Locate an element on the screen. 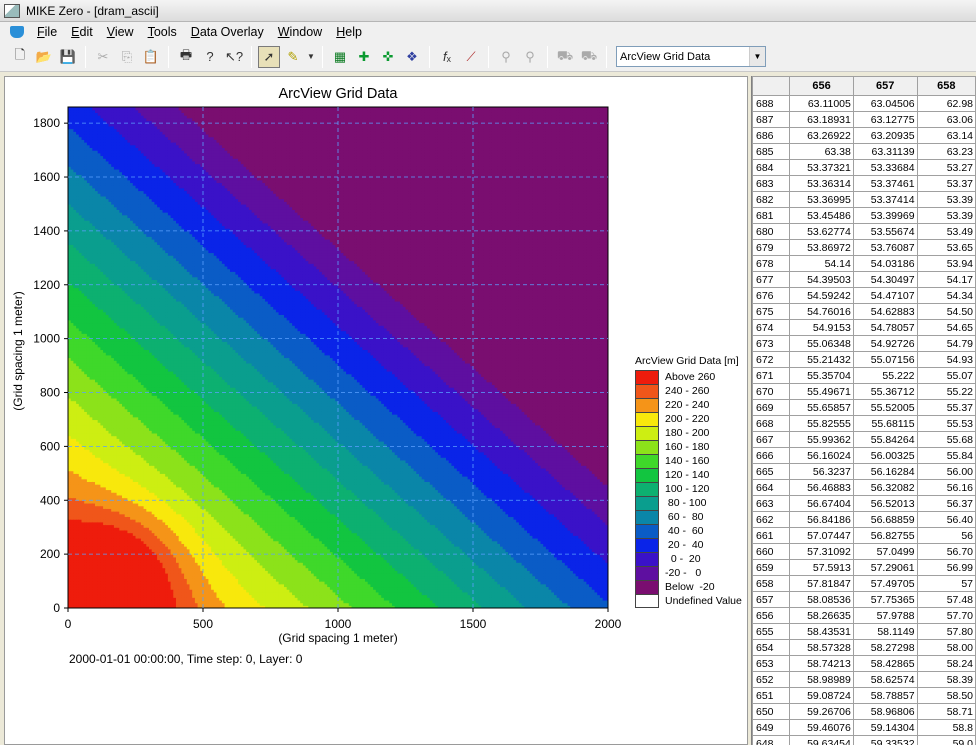 This screenshot has height=745, width=976. row-header: 679 is located at coordinates (771, 247).